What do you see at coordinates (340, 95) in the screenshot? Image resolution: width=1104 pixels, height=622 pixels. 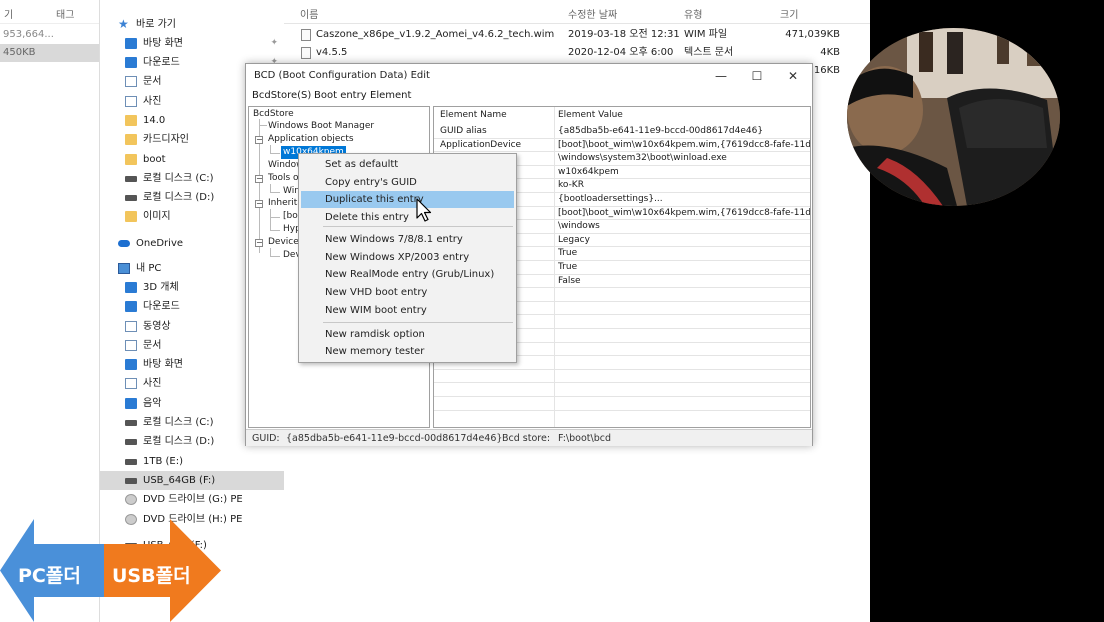 I see `menu-boot-entry: Boot entry` at bounding box center [340, 95].